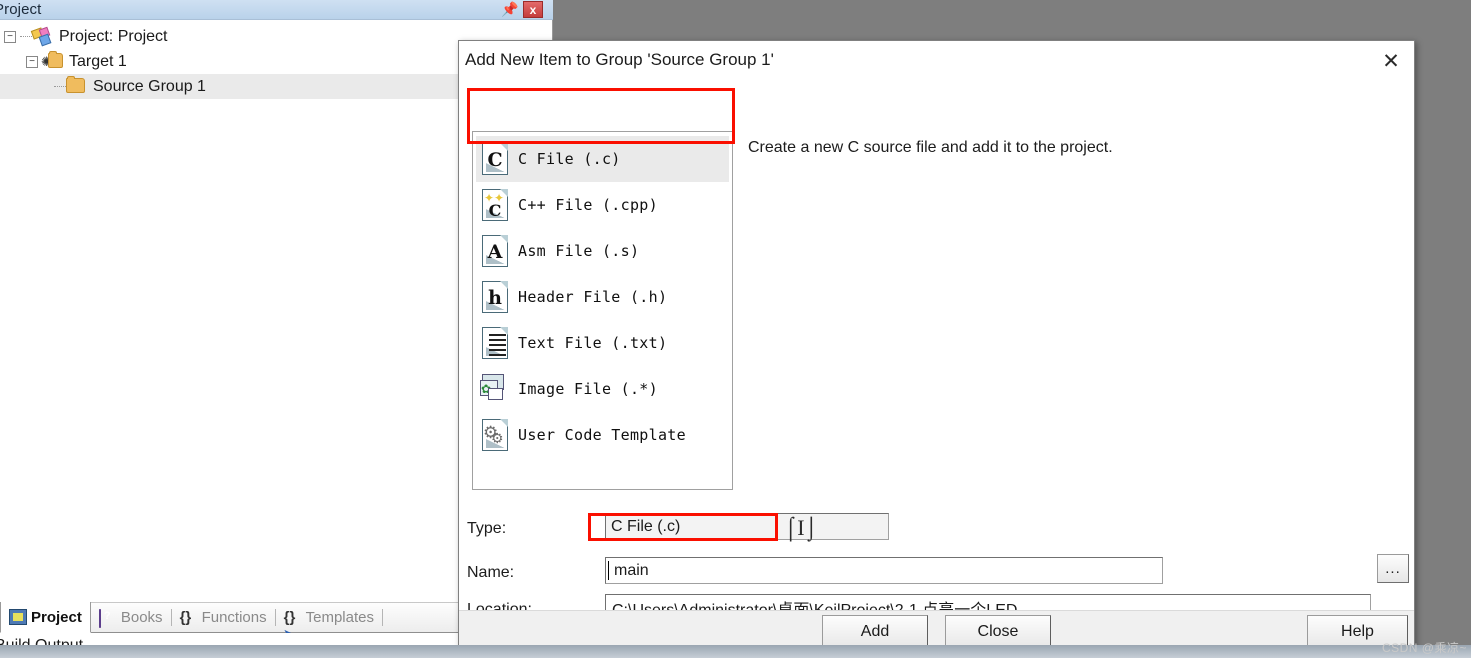  I want to click on project-panel-title: Project, so click(21, 9).